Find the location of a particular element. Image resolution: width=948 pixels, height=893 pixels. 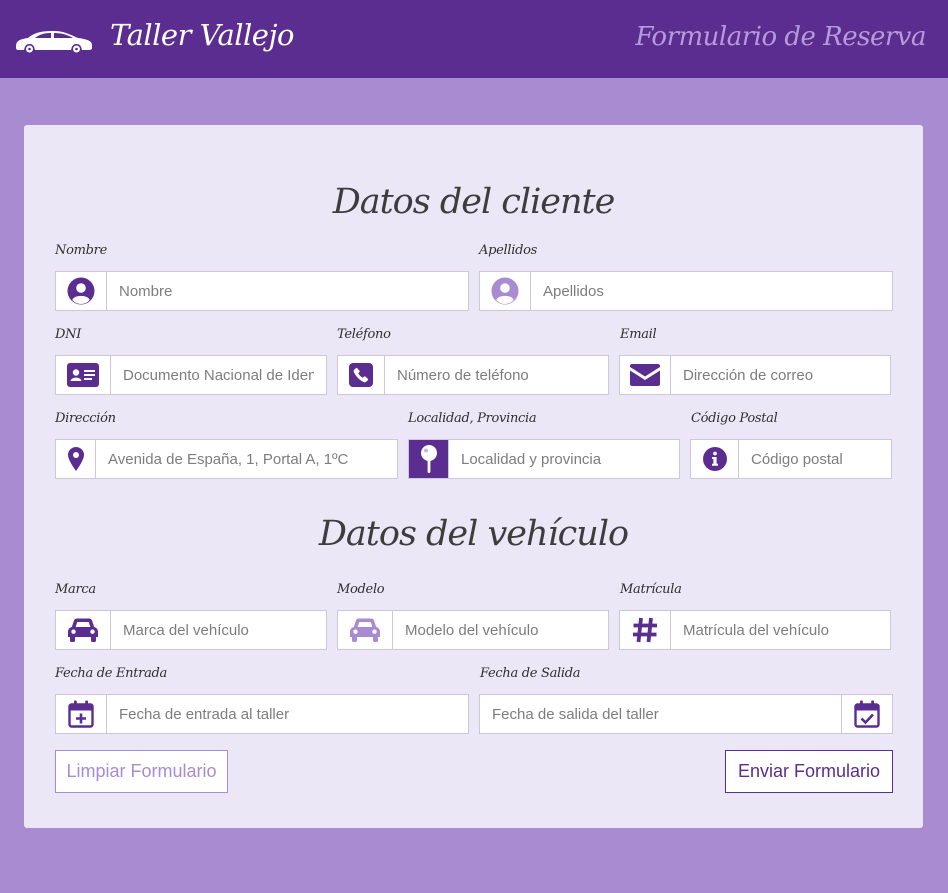

direccion-label: Dirección is located at coordinates (85, 418).